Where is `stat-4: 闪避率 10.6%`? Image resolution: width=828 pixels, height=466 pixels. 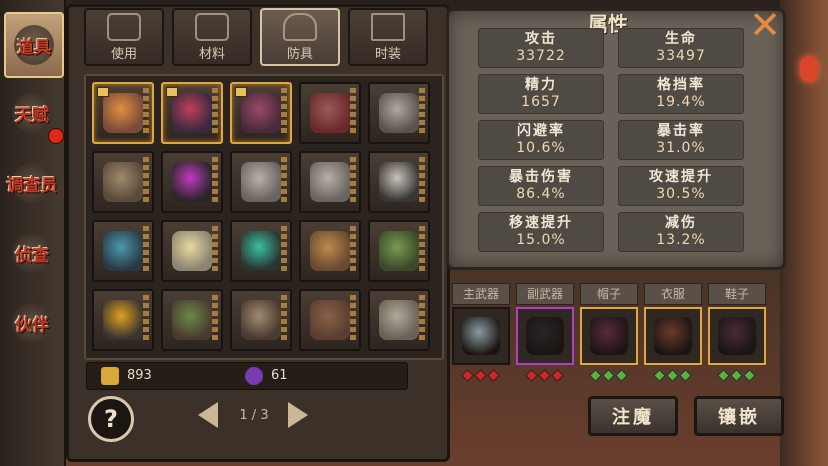
stat-4: 闪避率 10.6% is located at coordinates (541, 140).